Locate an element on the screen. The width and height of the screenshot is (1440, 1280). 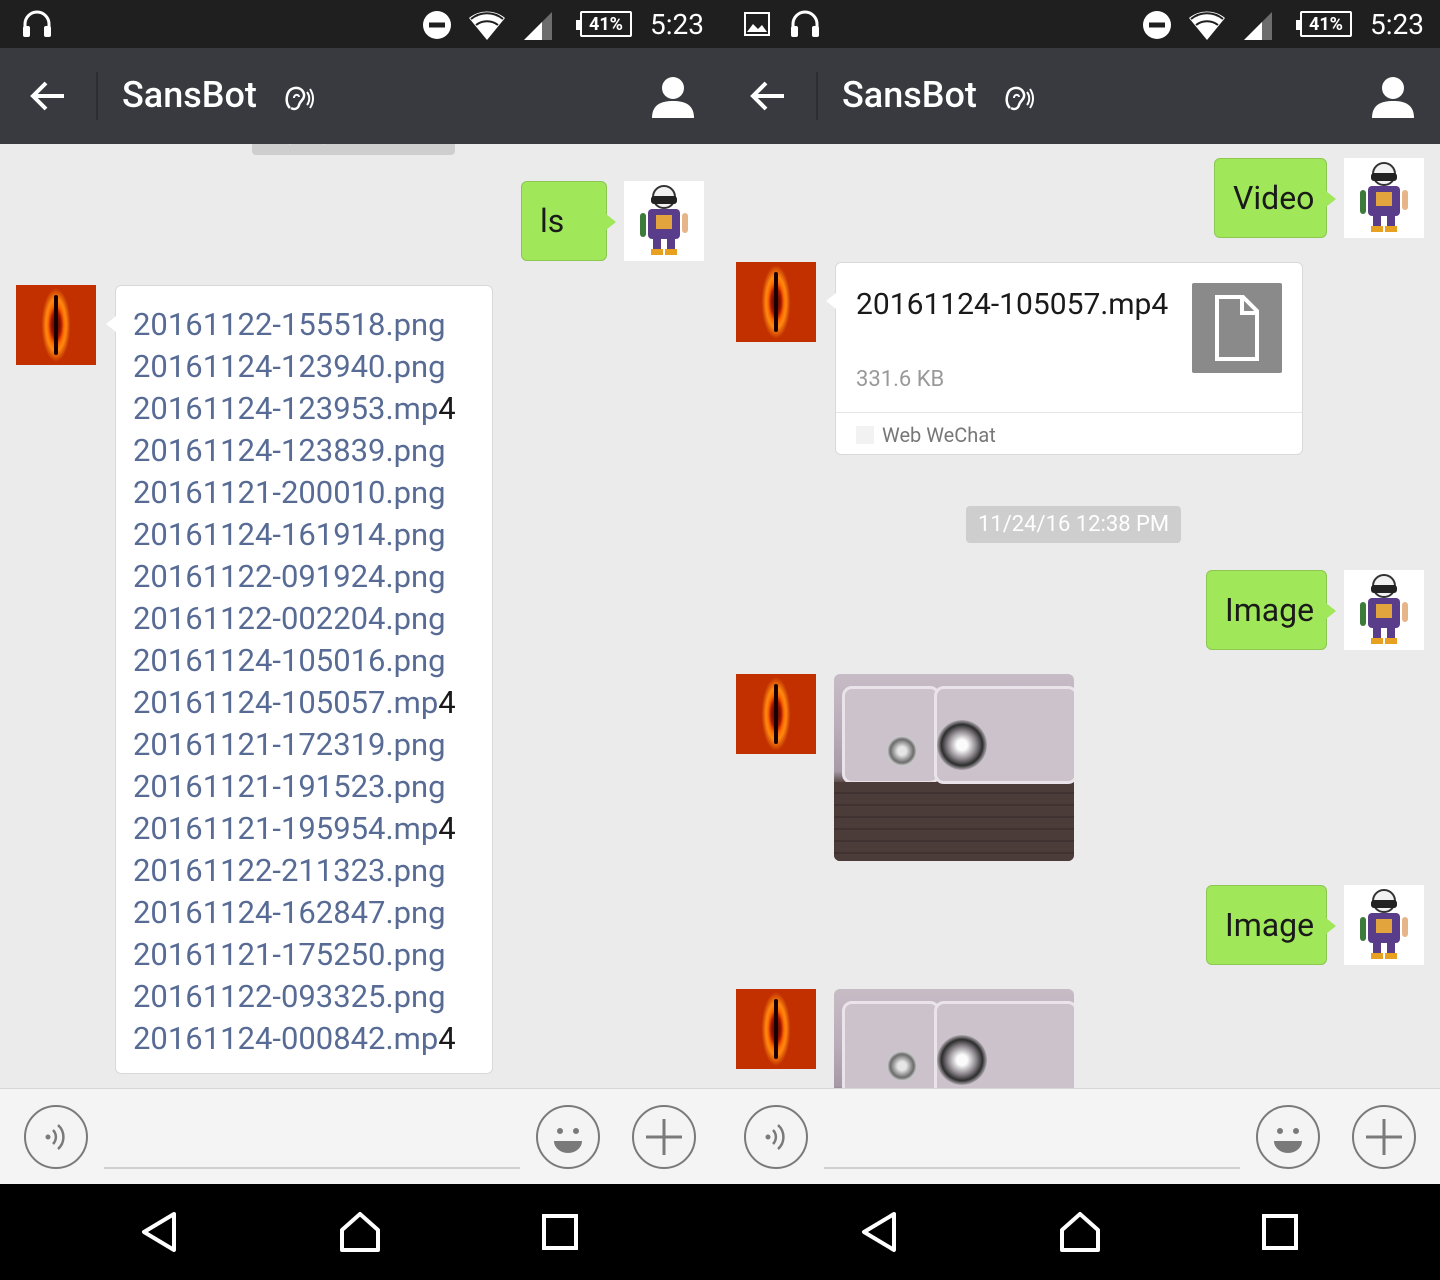
file-line: 20161124-161914.png is located at coordinates (289, 534).